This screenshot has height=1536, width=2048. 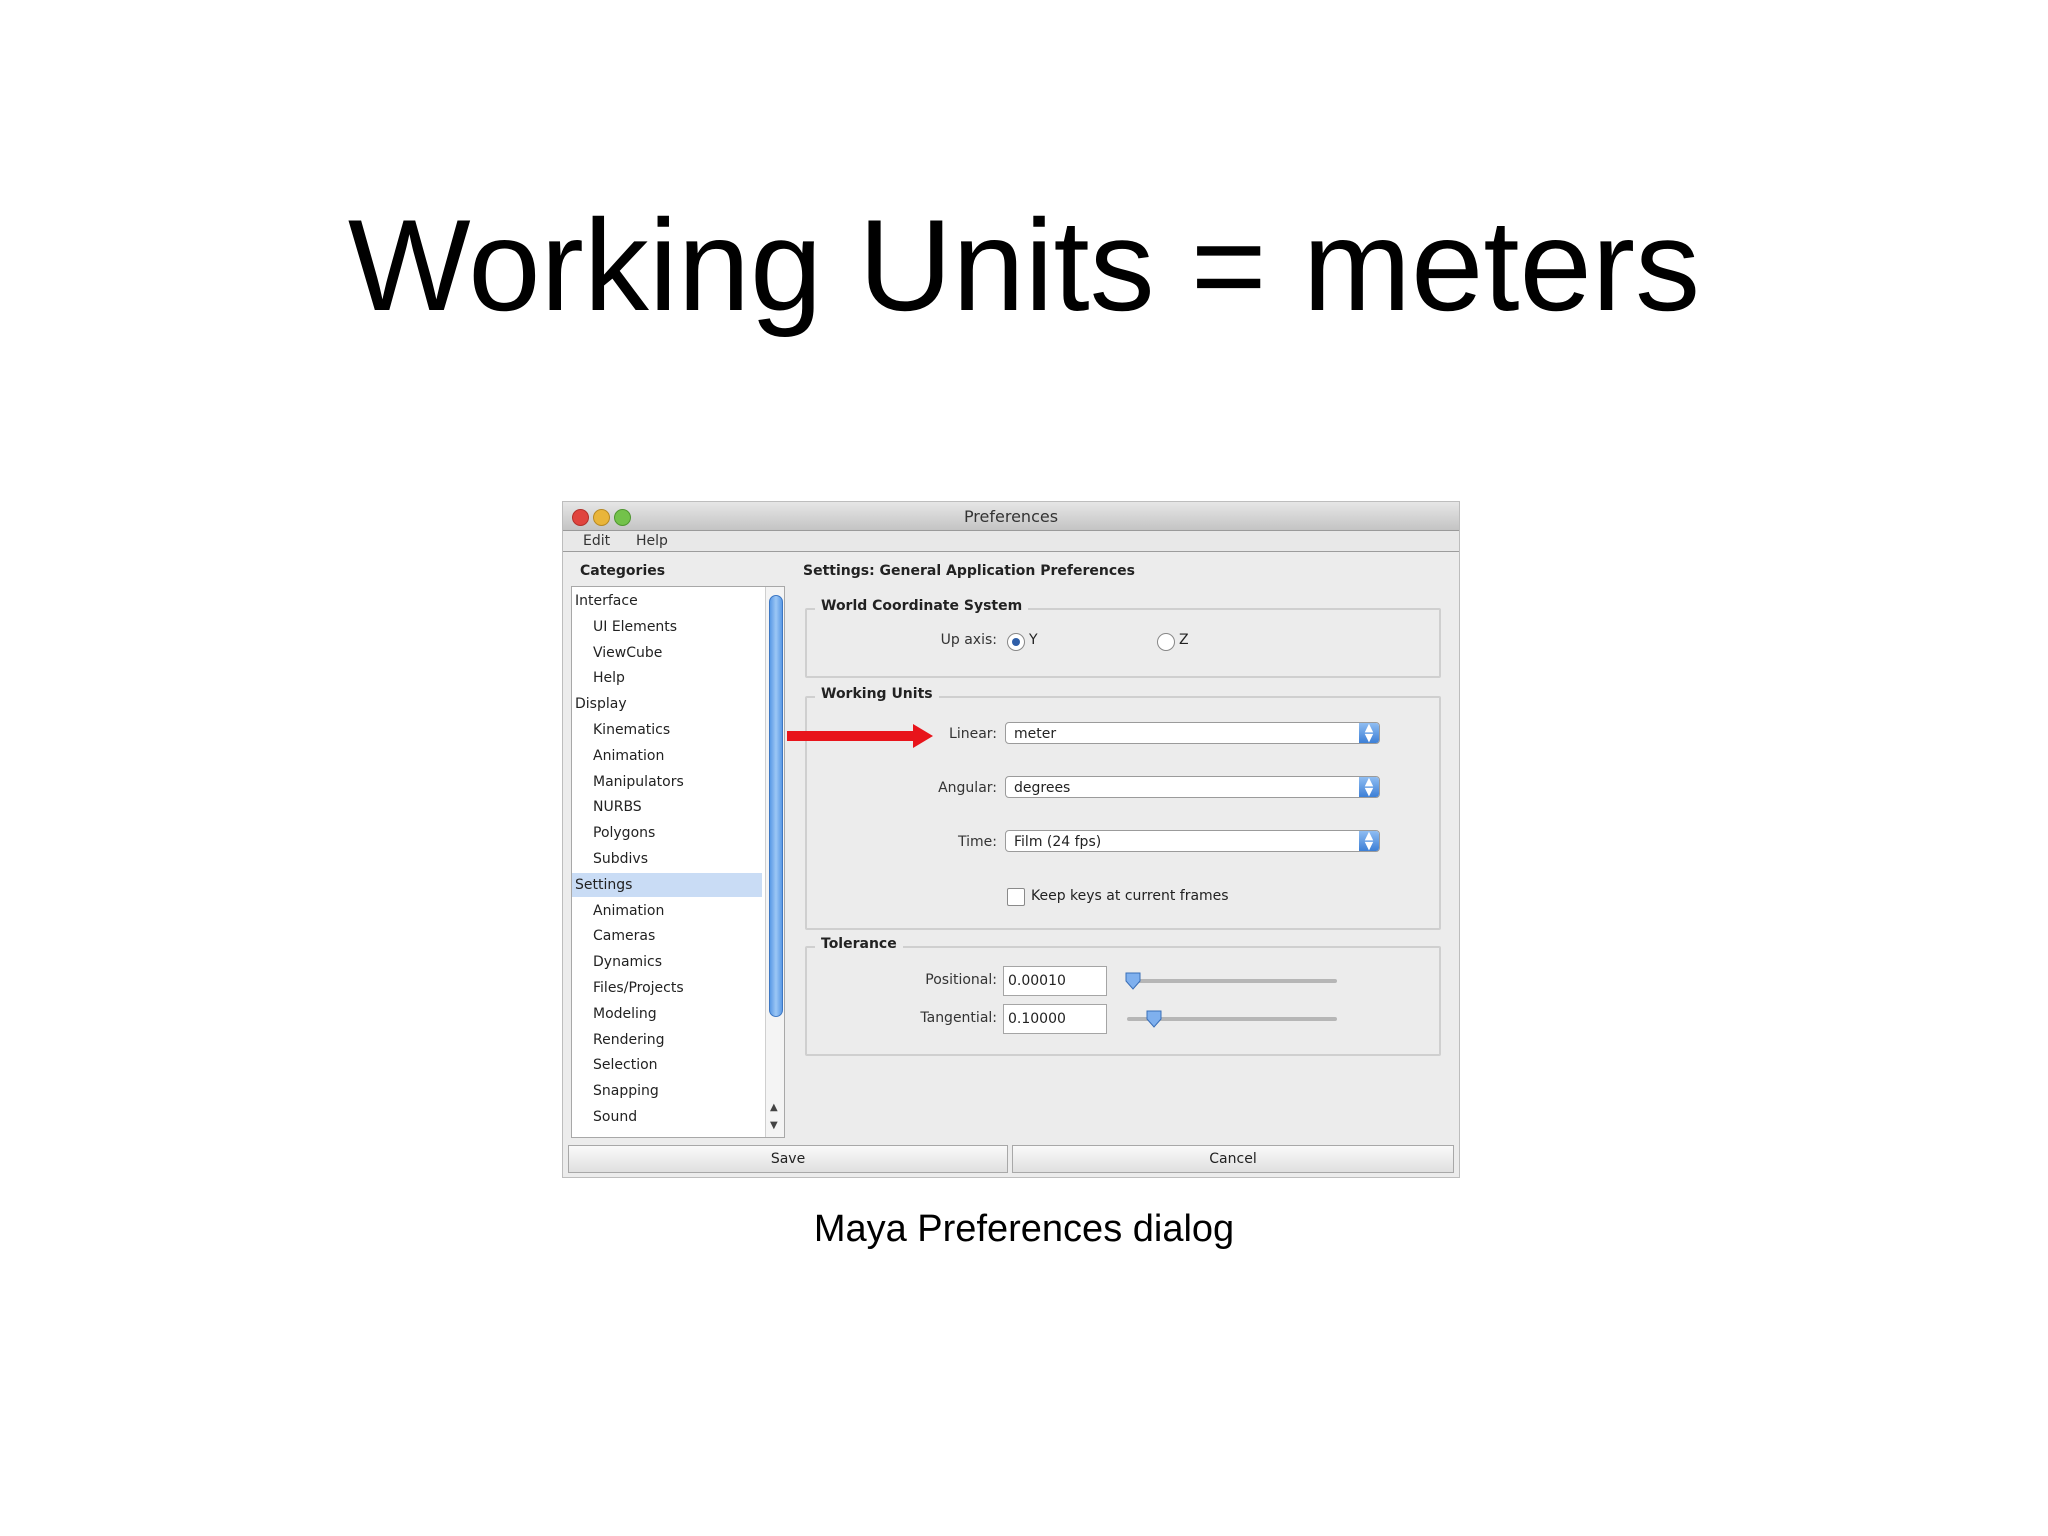 What do you see at coordinates (968, 640) in the screenshot?
I see `up-axis-label: Up axis:` at bounding box center [968, 640].